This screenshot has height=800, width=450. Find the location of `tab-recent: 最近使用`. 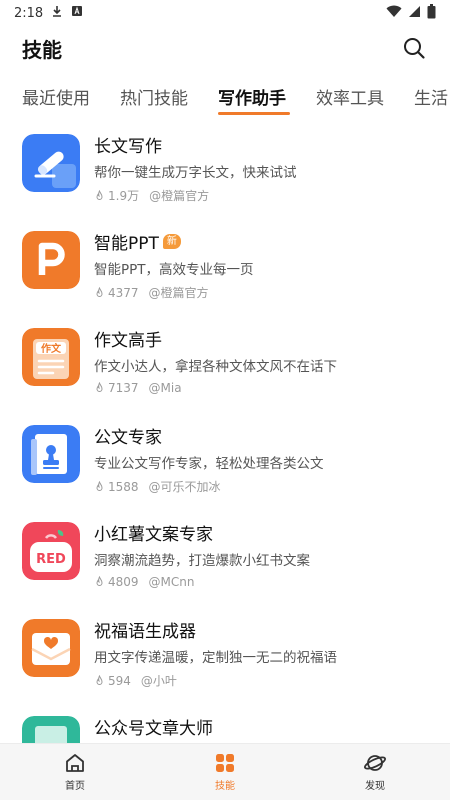

tab-recent: 最近使用 is located at coordinates (56, 96).